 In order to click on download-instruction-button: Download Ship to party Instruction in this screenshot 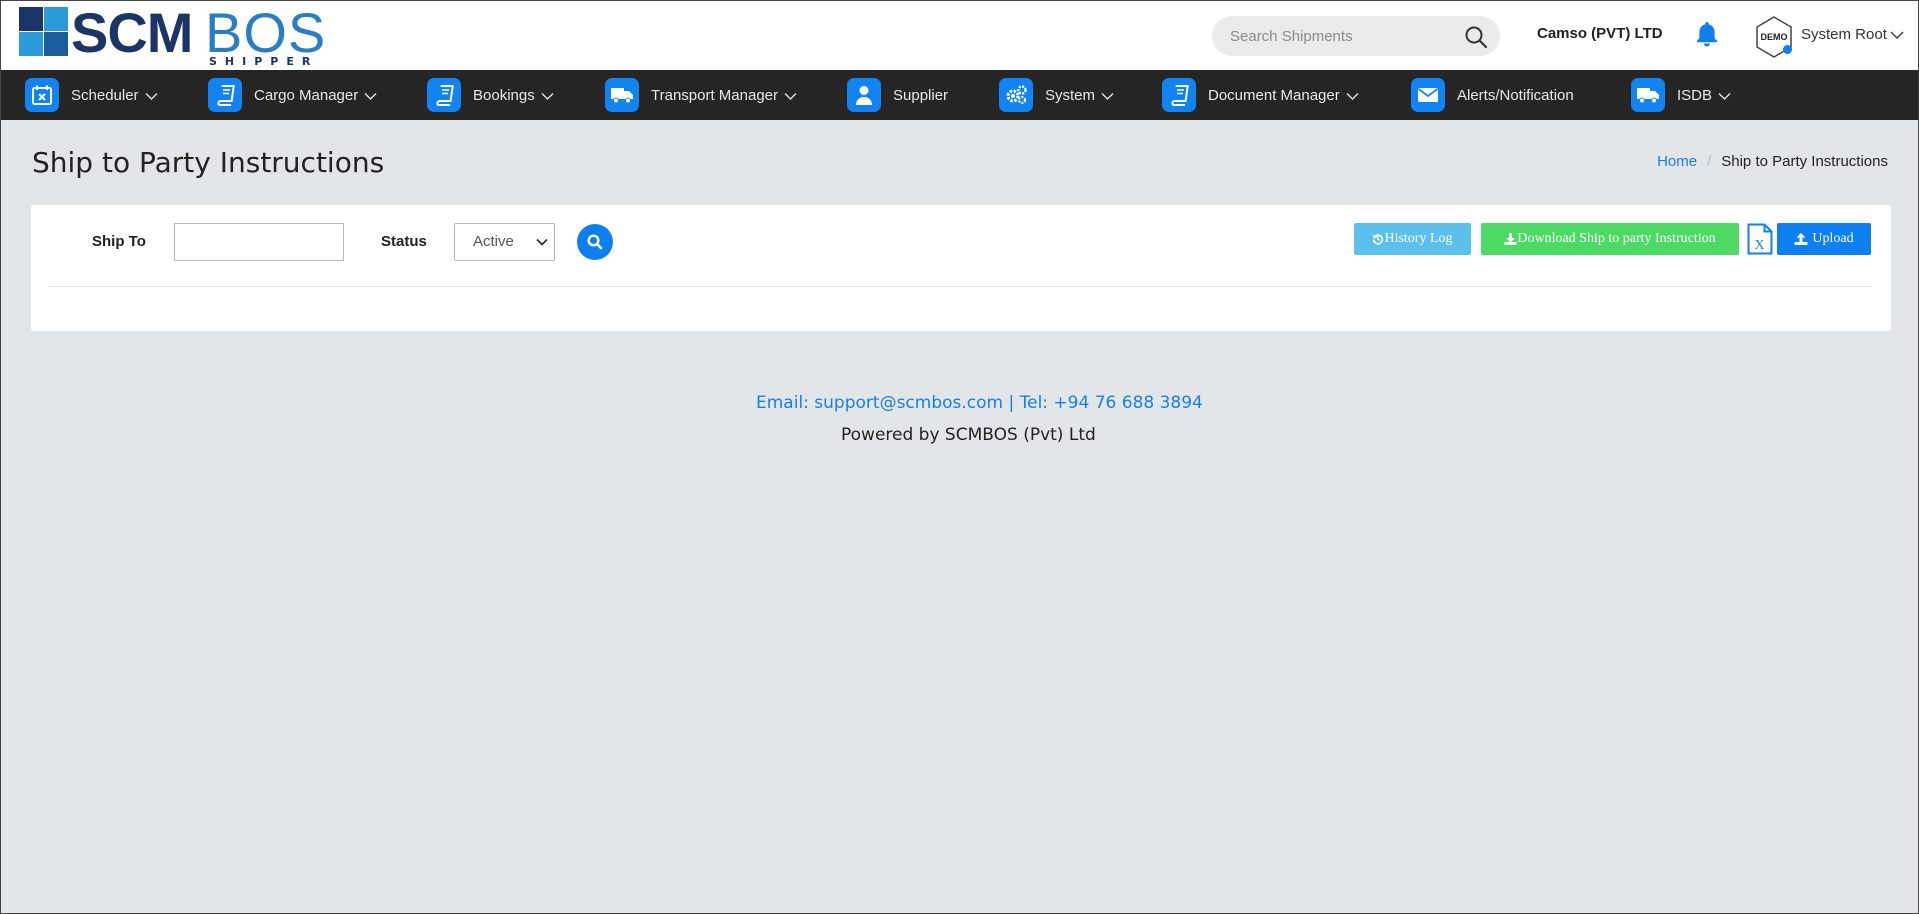, I will do `click(1610, 239)`.